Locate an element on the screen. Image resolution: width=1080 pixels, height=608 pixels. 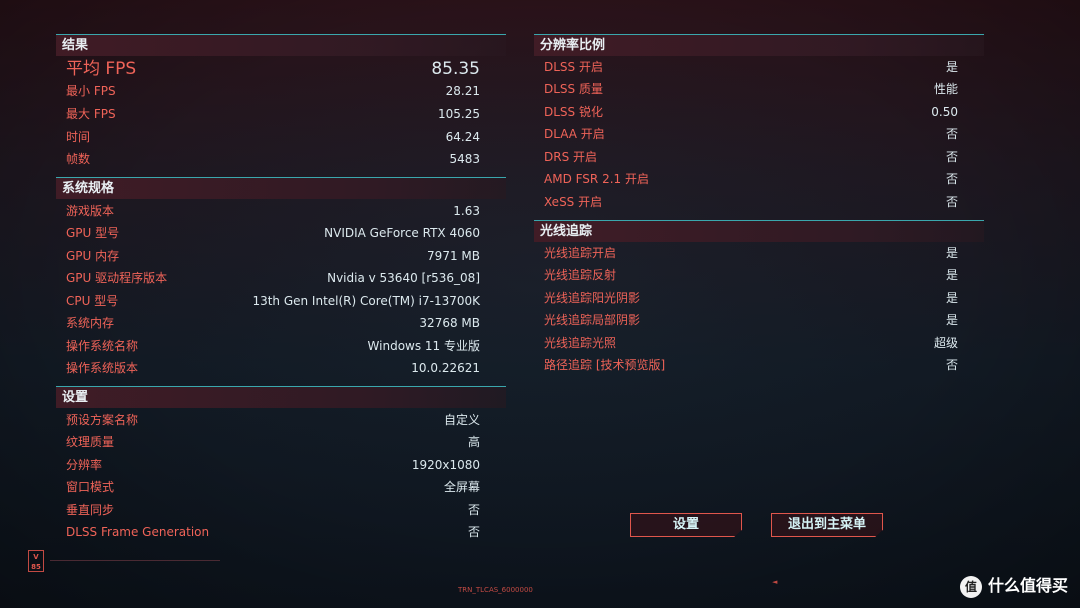
row-value: Nvidia v 53640 [r536_08] is located at coordinates (403, 278).